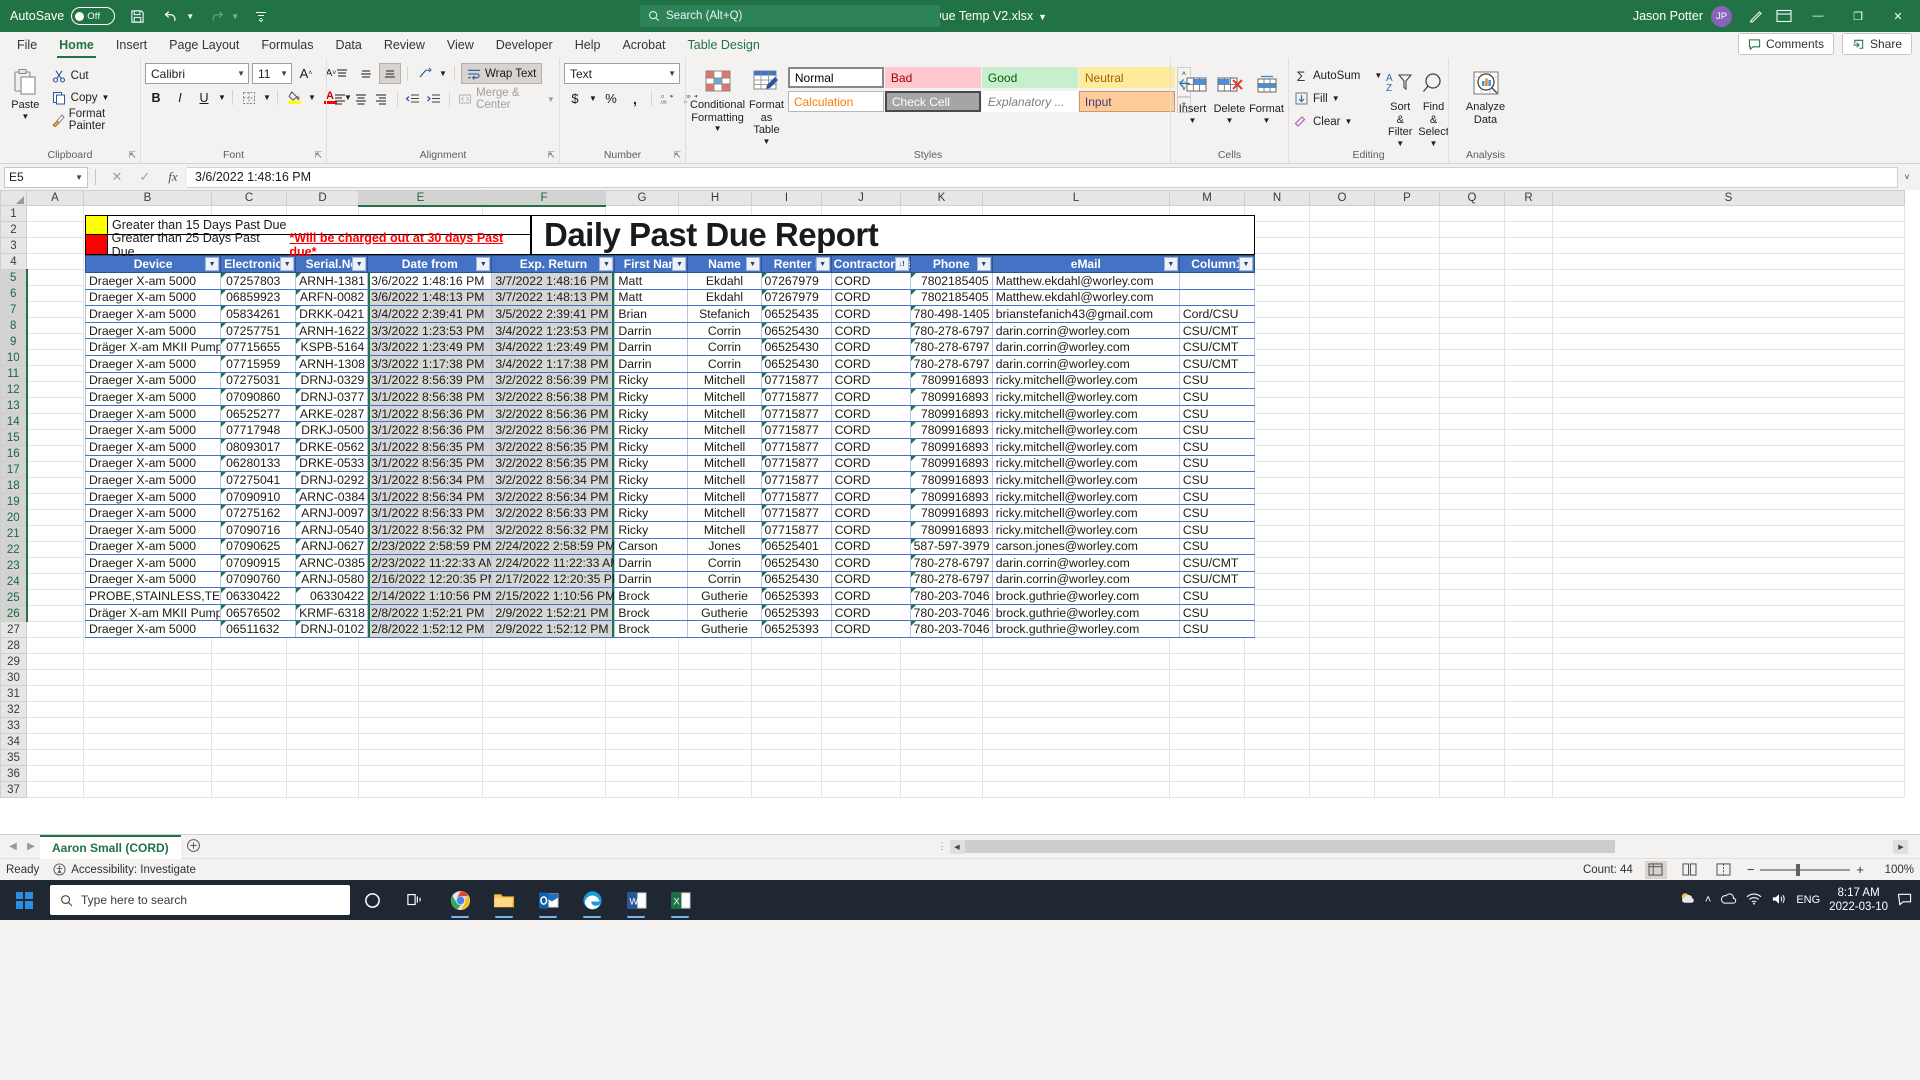 Image resolution: width=1920 pixels, height=1080 pixels. What do you see at coordinates (575, 98) in the screenshot?
I see `currency-button: $` at bounding box center [575, 98].